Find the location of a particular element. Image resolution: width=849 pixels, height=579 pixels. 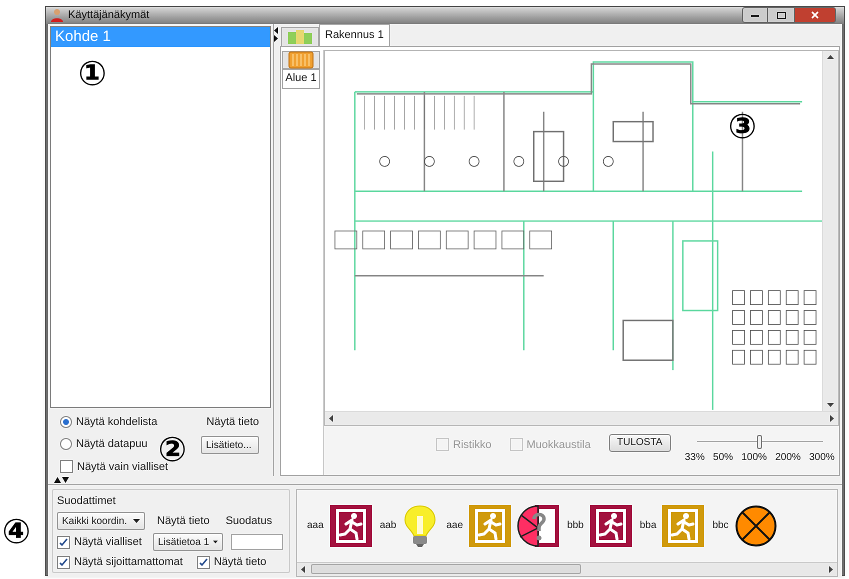

symbol-label: bba is located at coordinates (648, 526).